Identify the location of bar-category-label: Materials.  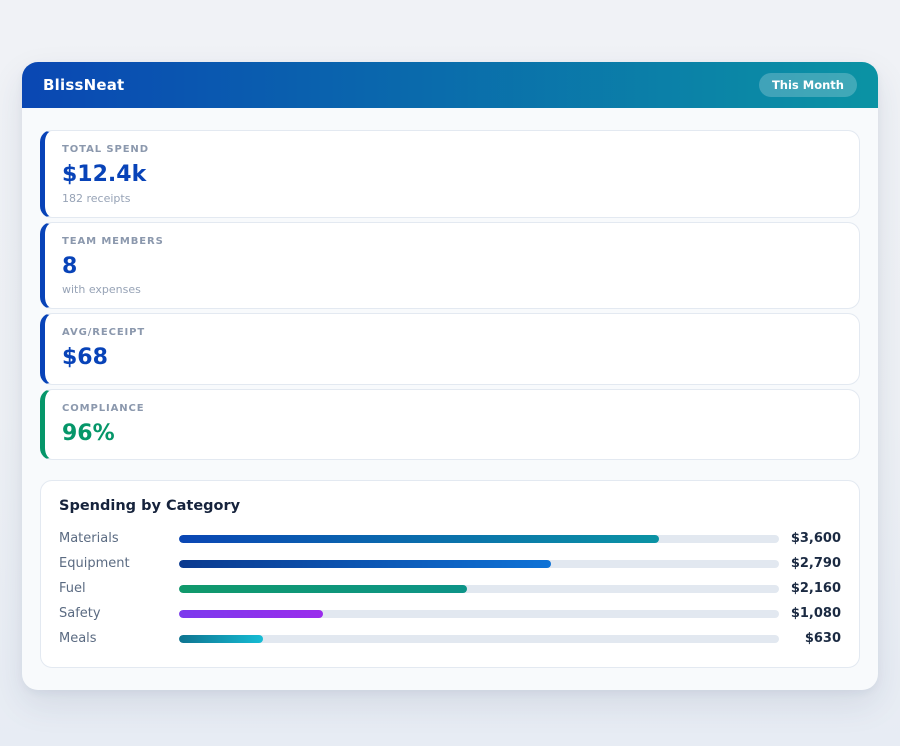
(89, 538).